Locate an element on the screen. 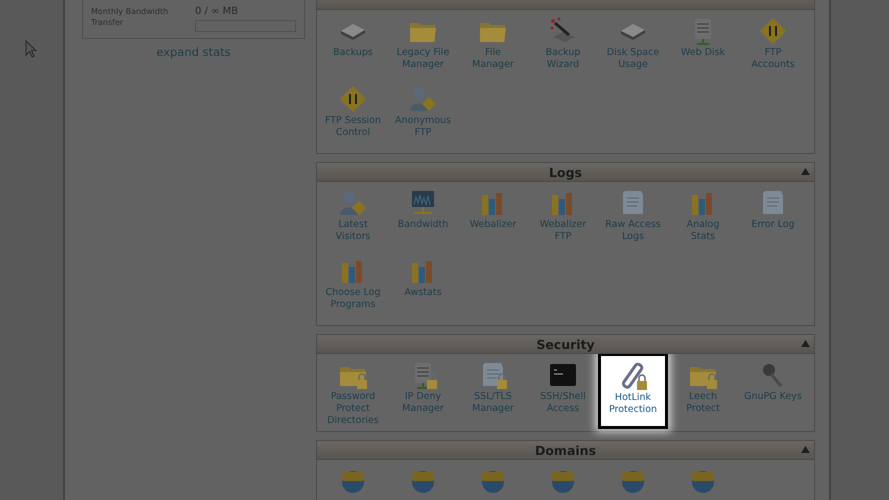 Image resolution: width=889 pixels, height=500 pixels. feature-link: Backup Wizard is located at coordinates (563, 47).